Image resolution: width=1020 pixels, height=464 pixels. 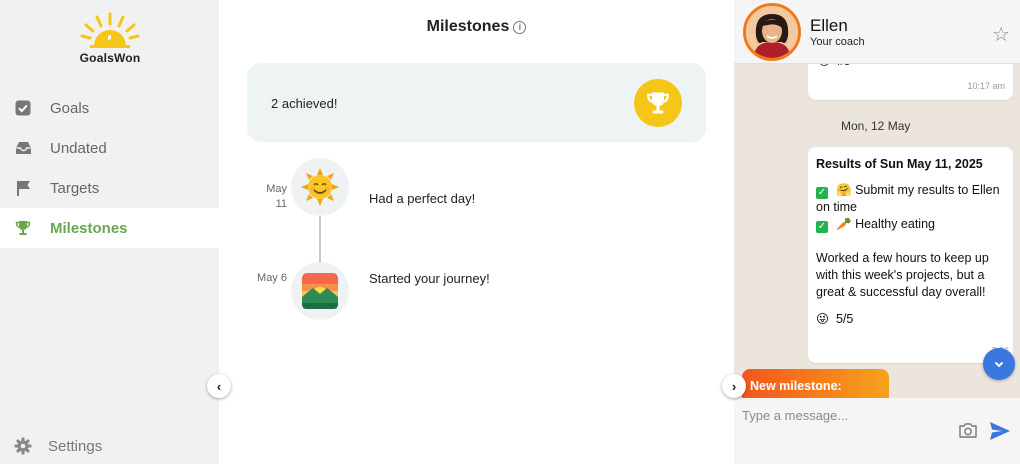 What do you see at coordinates (304, 103) in the screenshot?
I see `achieved-count: 2 achieved!` at bounding box center [304, 103].